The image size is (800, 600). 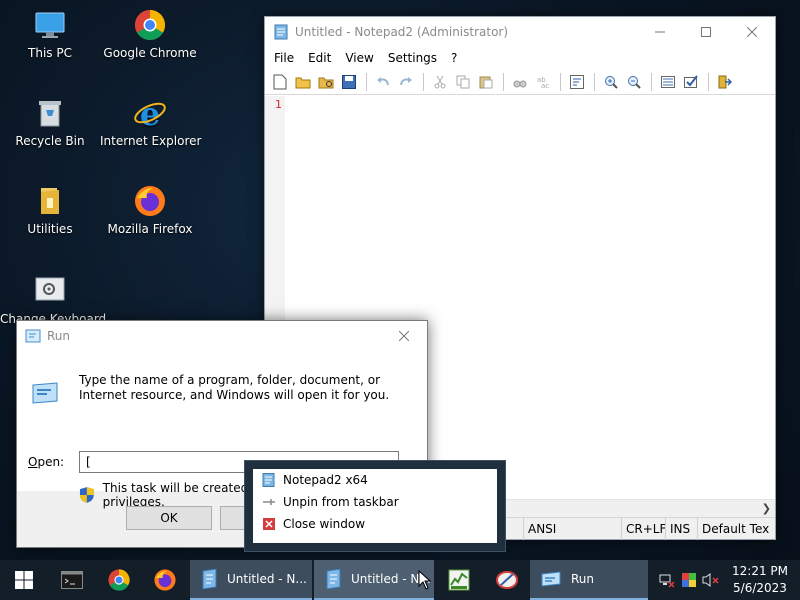 I want to click on zoom-in-button, so click(x=611, y=82).